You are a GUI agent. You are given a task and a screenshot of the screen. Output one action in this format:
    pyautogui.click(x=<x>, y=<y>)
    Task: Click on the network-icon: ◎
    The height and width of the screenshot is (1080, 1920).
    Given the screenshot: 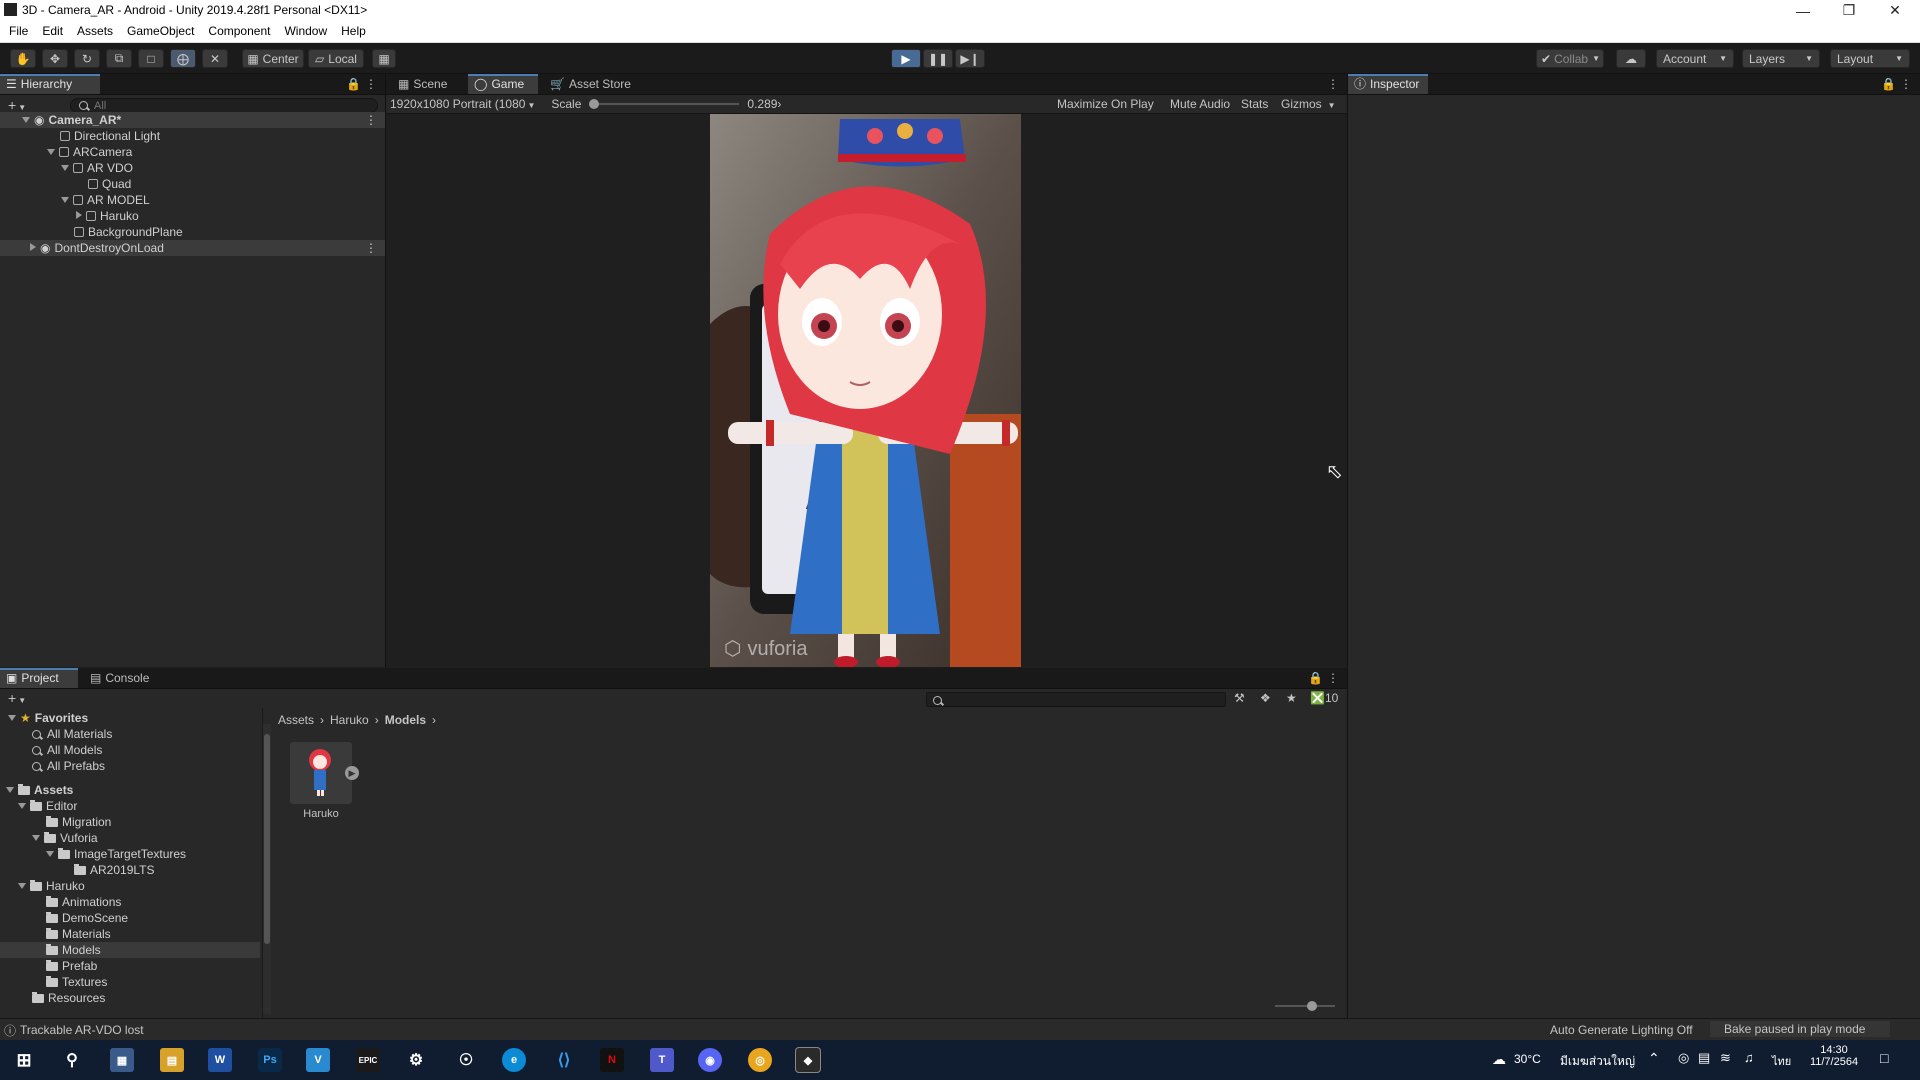 What is the action you would take?
    pyautogui.click(x=1683, y=1058)
    